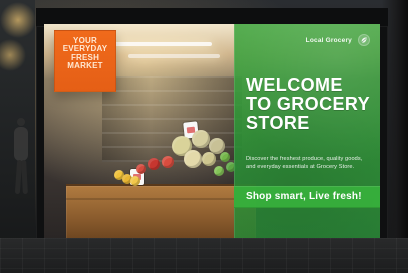 The image size is (408, 273). I want to click on pedestrian-head, so click(21, 122).